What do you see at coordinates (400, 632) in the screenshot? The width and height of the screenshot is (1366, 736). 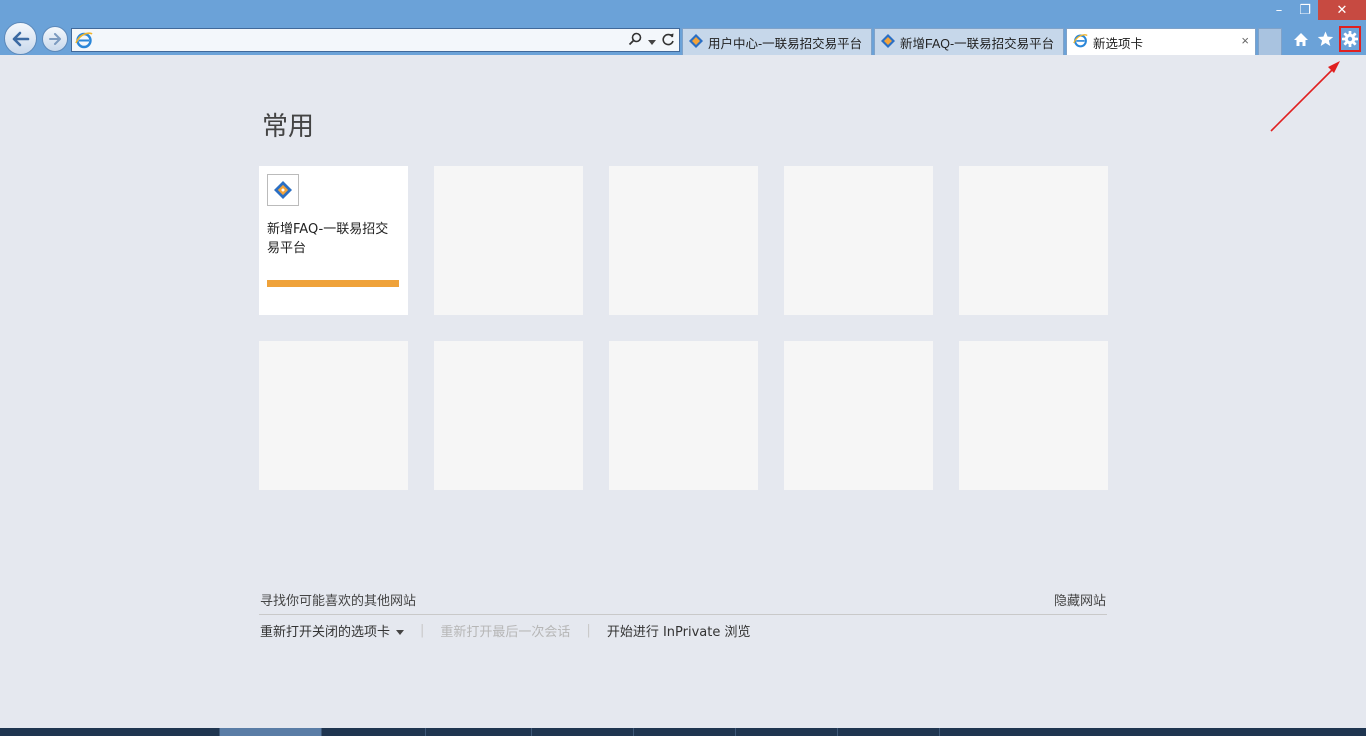 I see `chevron-down-icon` at bounding box center [400, 632].